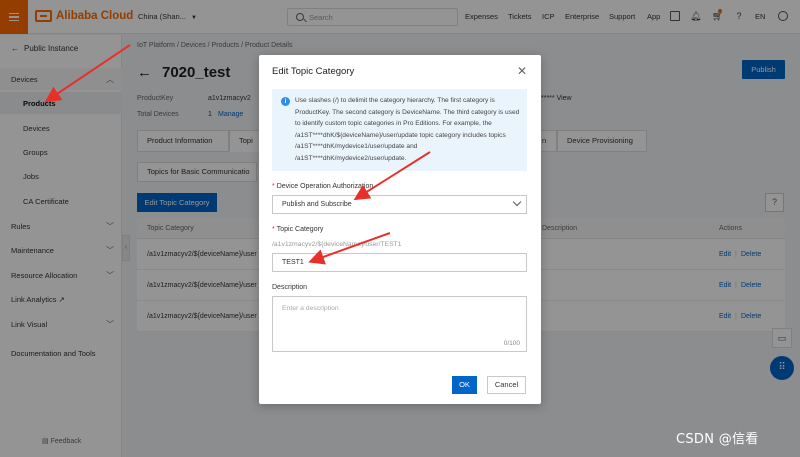 This screenshot has height=457, width=800. Describe the element at coordinates (399, 204) in the screenshot. I see `authorization-select: Publish and Subscribe` at that location.